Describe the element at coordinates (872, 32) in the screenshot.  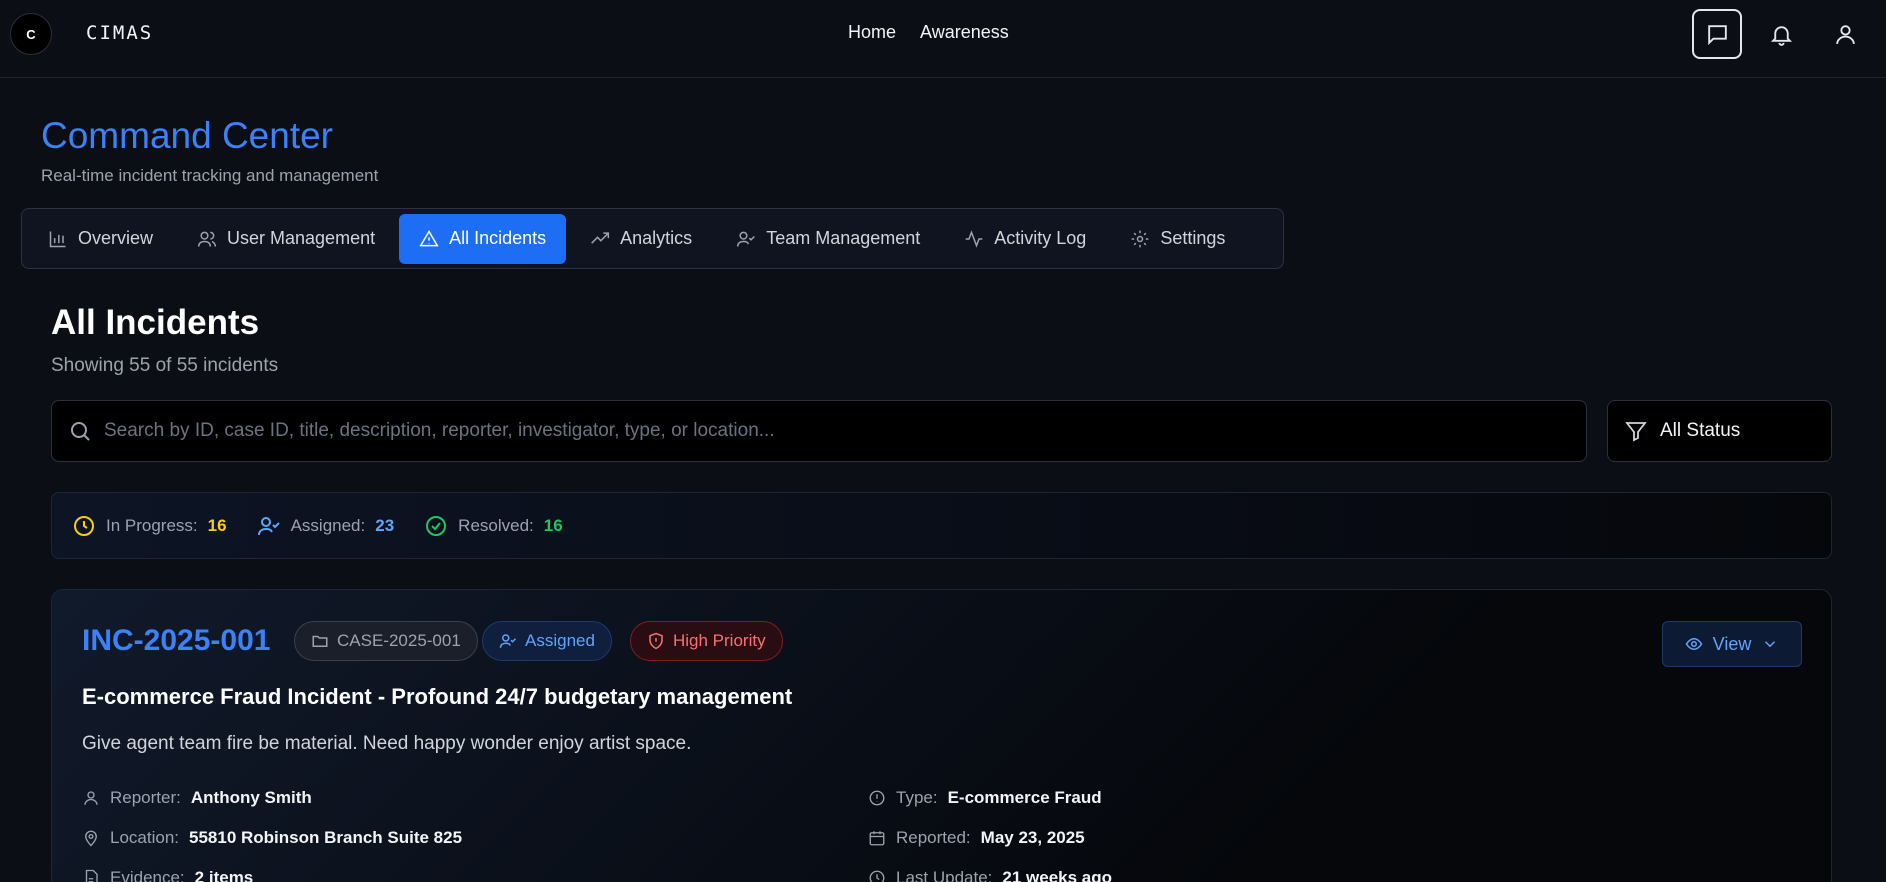
I see `nav-link-home: Home` at that location.